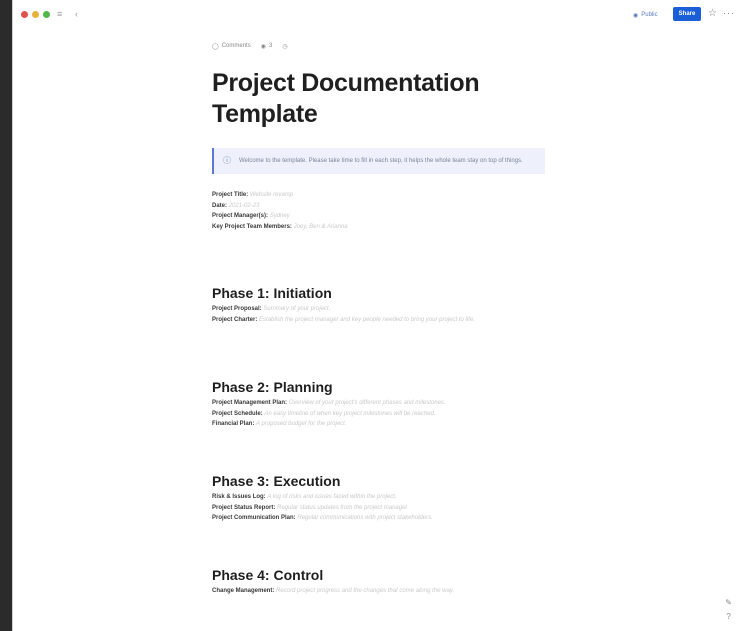 The image size is (740, 631). What do you see at coordinates (236, 46) in the screenshot?
I see `comments-label: Comments` at bounding box center [236, 46].